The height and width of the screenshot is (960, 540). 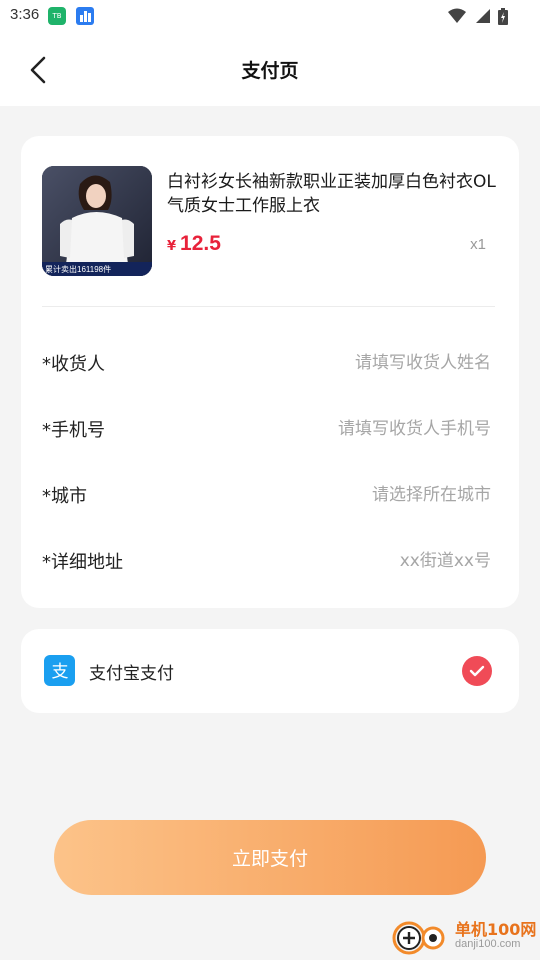 I want to click on wifi-icon, so click(x=457, y=15).